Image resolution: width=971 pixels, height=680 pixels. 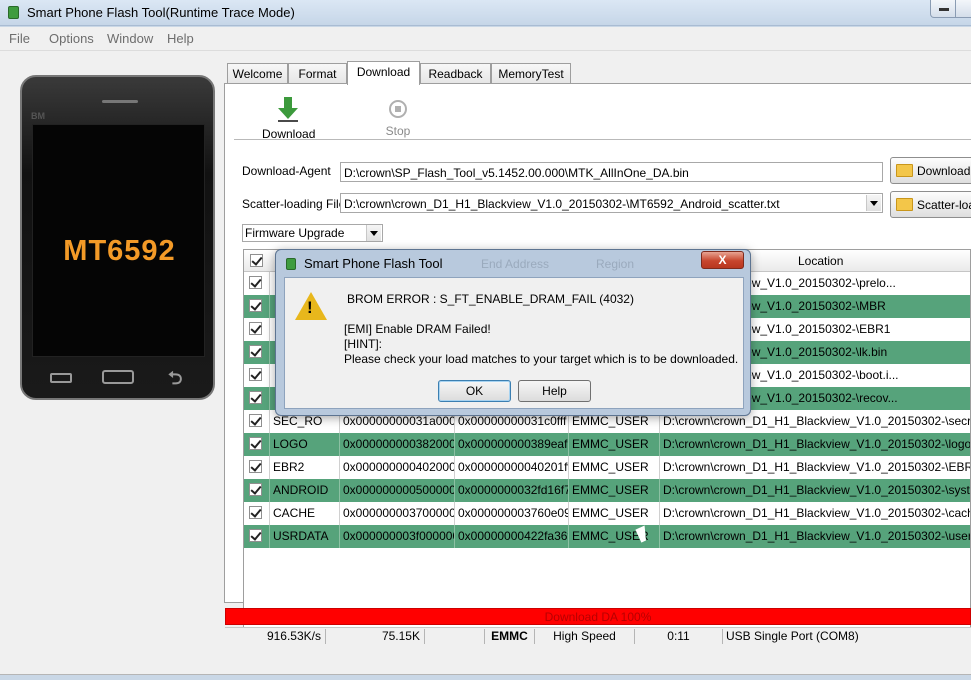 What do you see at coordinates (286, 171) in the screenshot?
I see `download-agent-label: Download-Agent` at bounding box center [286, 171].